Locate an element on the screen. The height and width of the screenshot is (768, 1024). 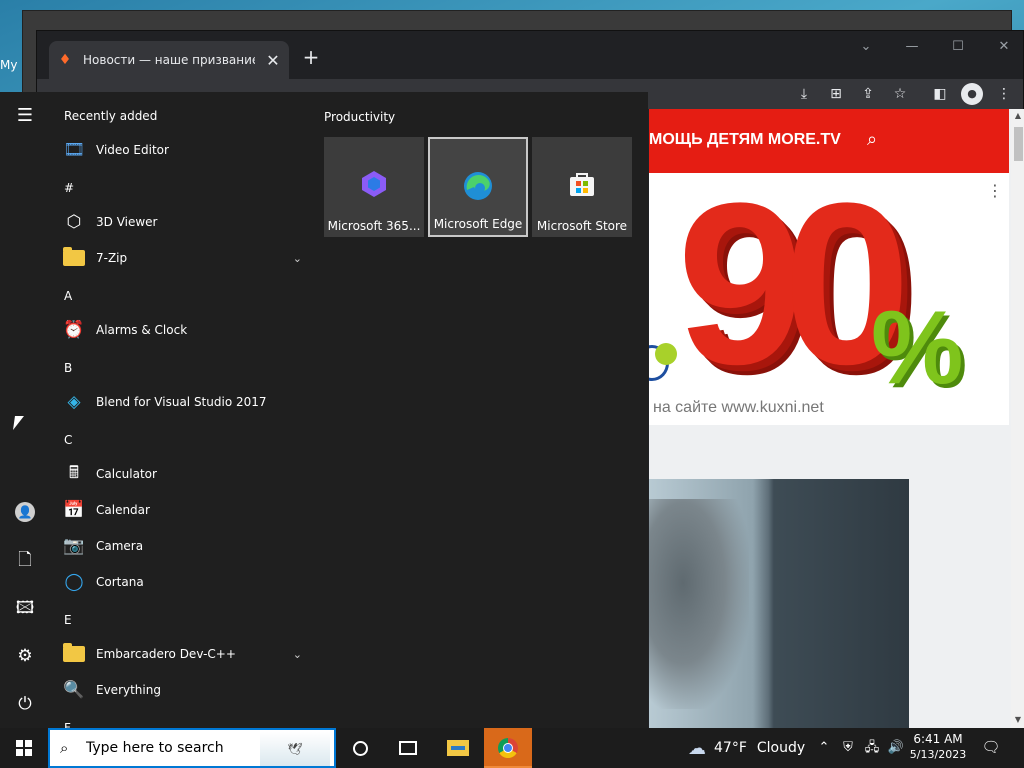
site-nav-links: МОЩЬ ДЕТЯМ MORE.TV is located at coordinates (745, 140).